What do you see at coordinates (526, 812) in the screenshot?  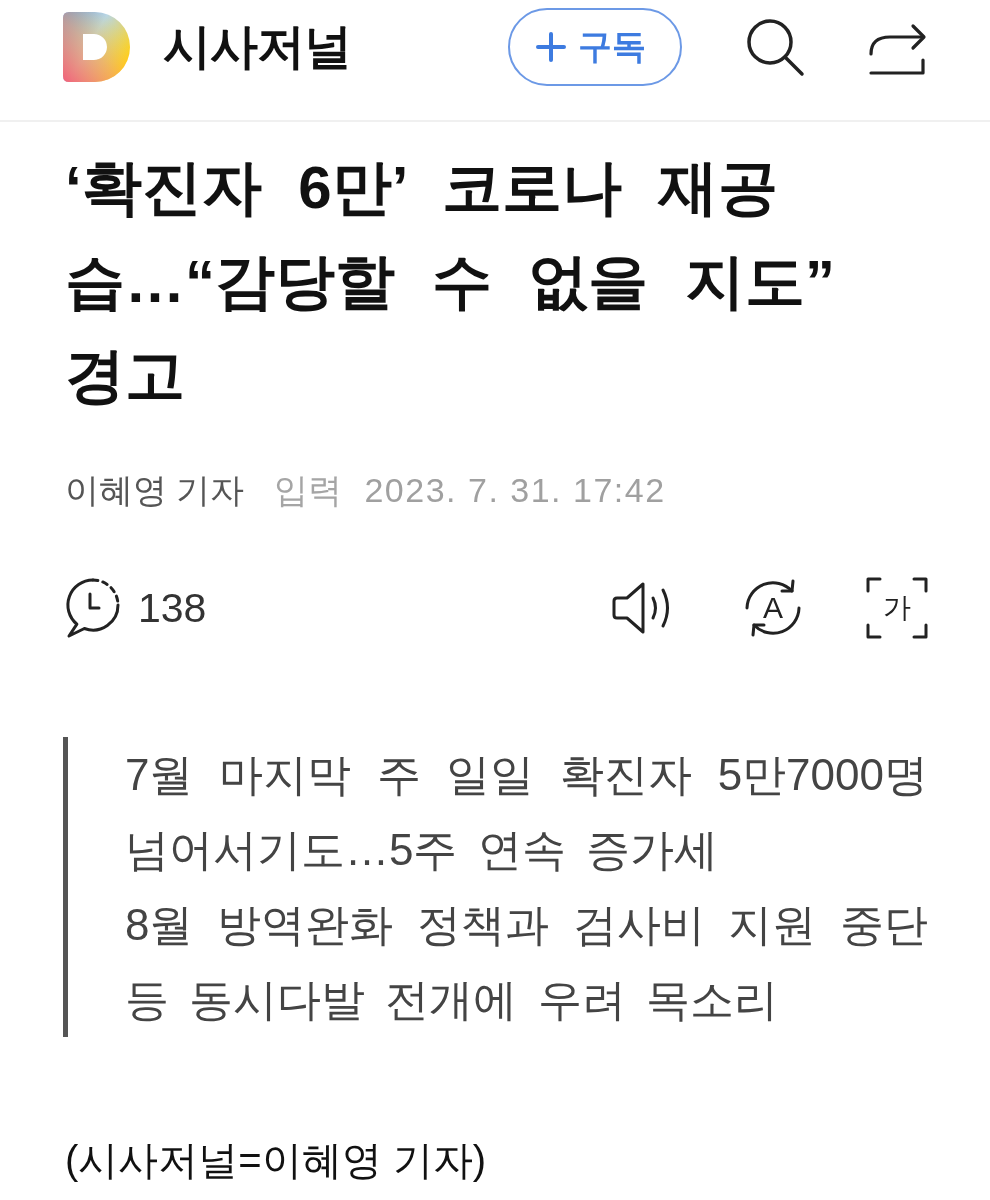 I see `summary-text: 7월 마지막 주 일일 확진자 5만7000명 넘어서기도…5주 연속 증가세` at bounding box center [526, 812].